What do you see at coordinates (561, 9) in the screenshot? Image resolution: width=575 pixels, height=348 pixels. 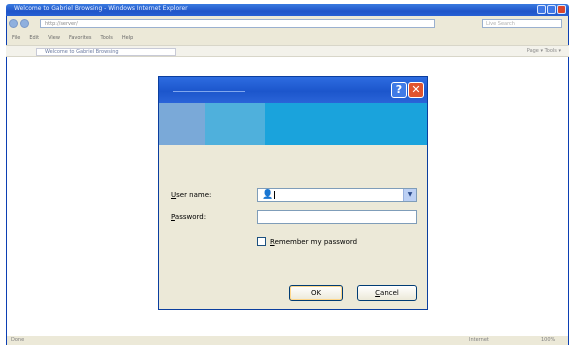 I see `browser-close-button` at bounding box center [561, 9].